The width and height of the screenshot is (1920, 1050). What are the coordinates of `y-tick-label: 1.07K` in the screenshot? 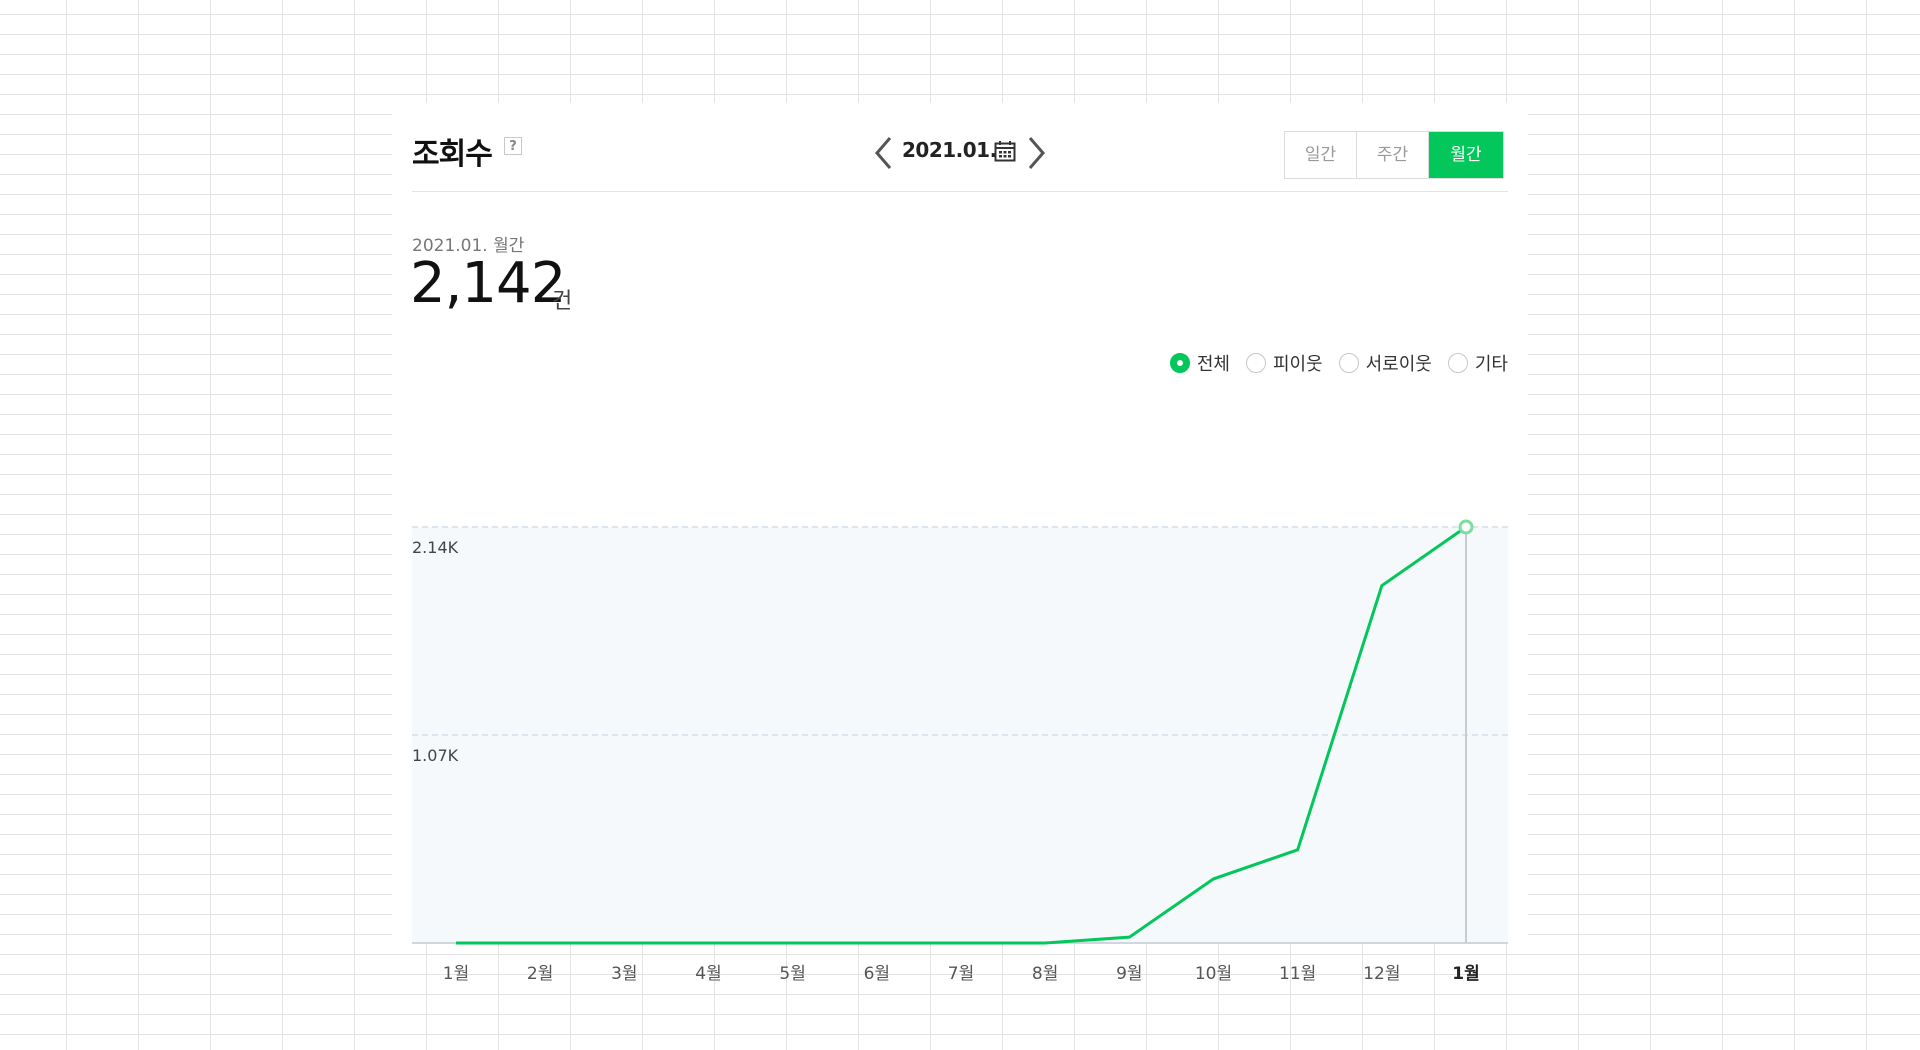 It's located at (435, 755).